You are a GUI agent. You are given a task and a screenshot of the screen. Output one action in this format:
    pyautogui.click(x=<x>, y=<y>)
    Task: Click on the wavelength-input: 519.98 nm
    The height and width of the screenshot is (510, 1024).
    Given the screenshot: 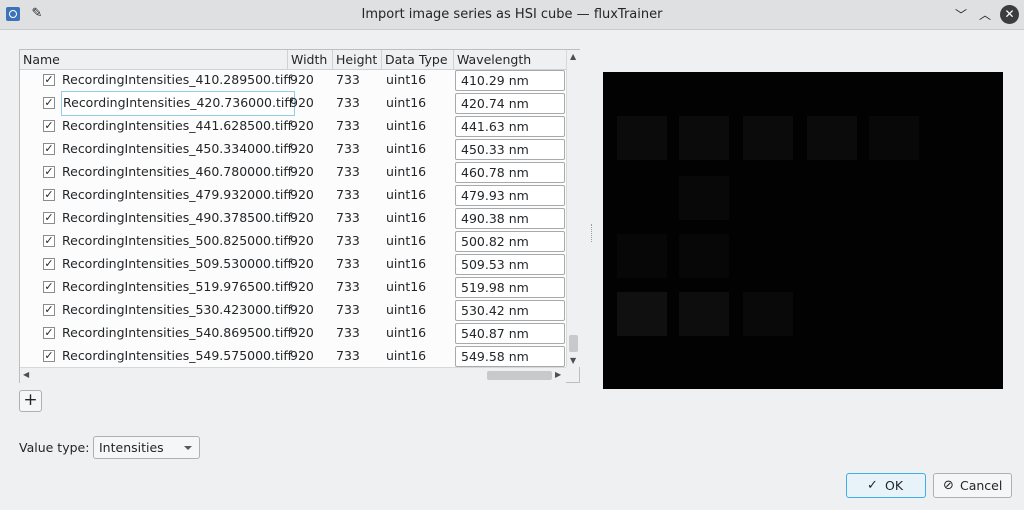 What is the action you would take?
    pyautogui.click(x=510, y=287)
    